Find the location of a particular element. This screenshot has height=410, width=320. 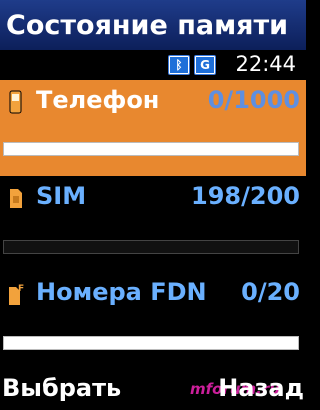

memory-item-label: Телефон is located at coordinates (98, 100).